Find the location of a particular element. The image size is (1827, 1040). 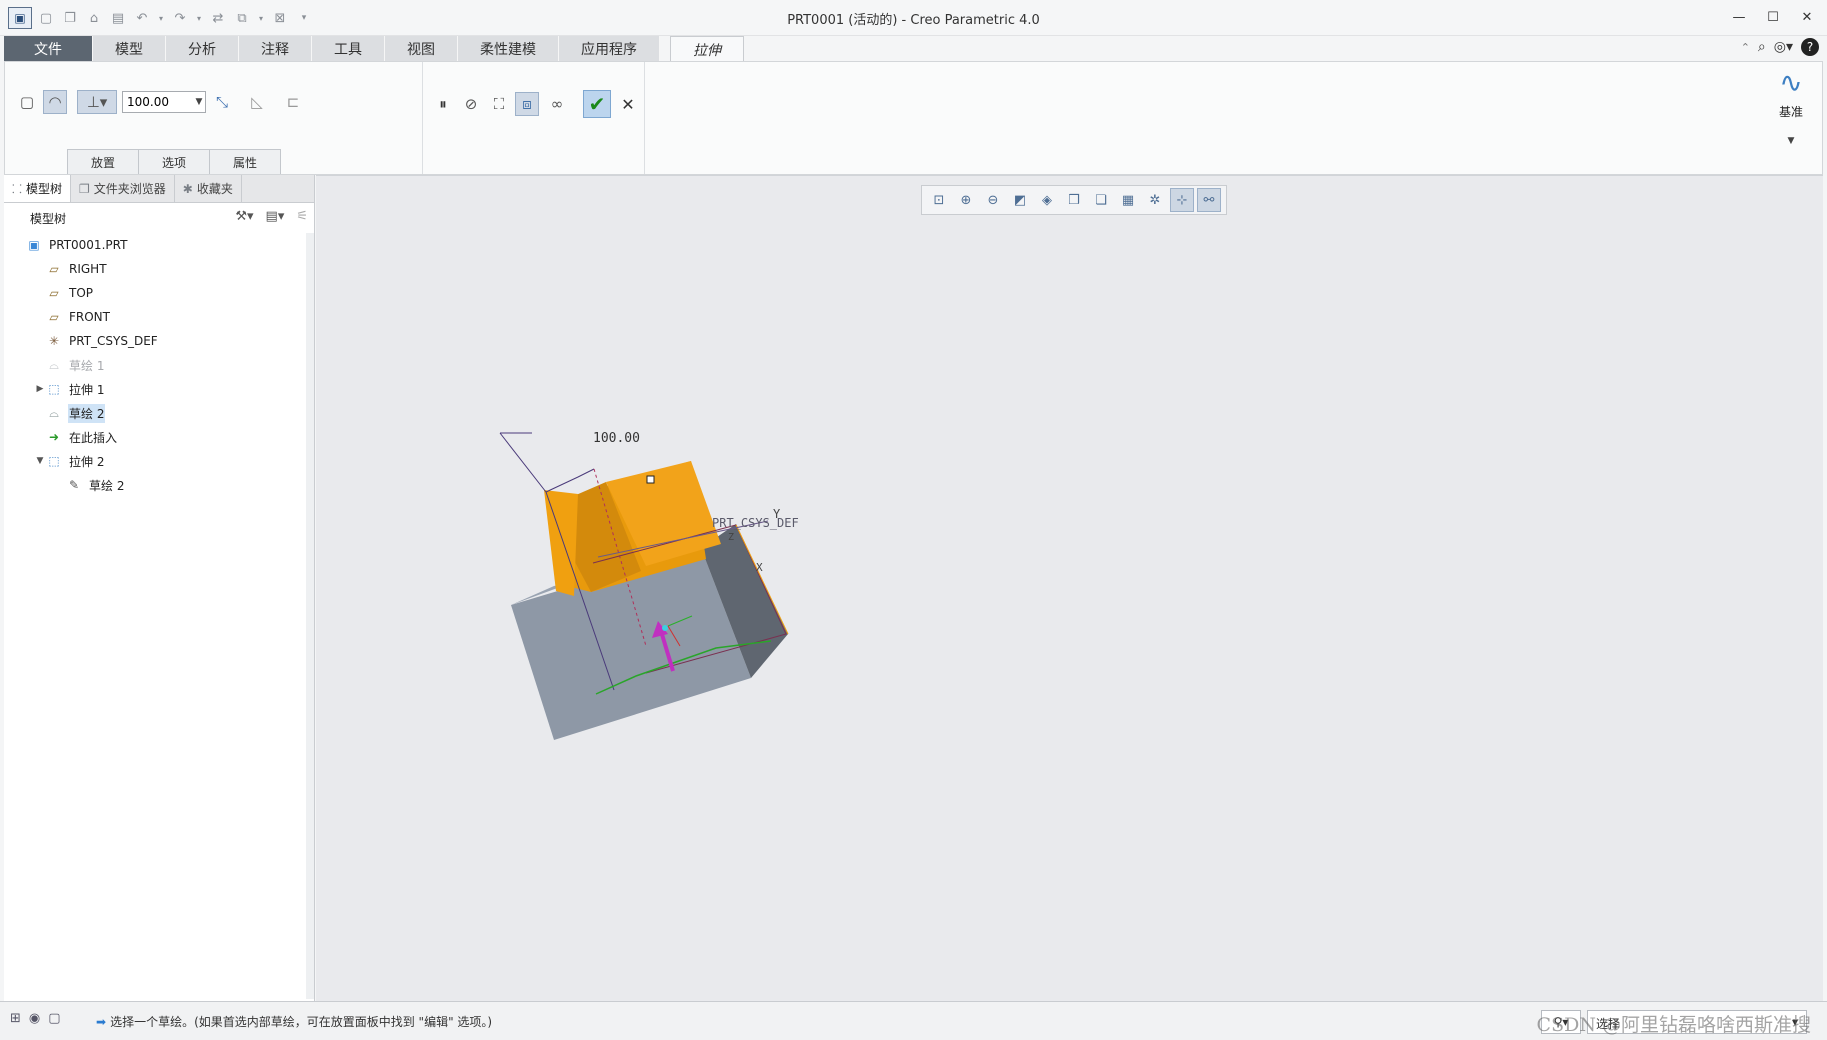

datum-label: 基准 is located at coordinates (1790, 112).